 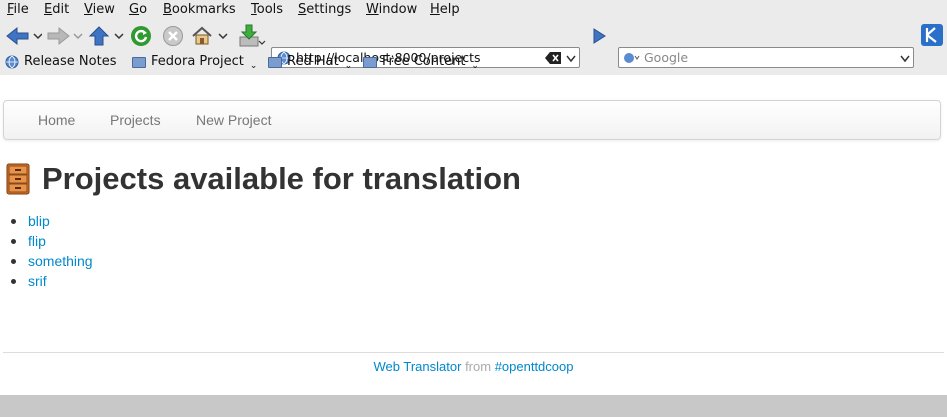 I want to click on reload-icon, so click(x=141, y=36).